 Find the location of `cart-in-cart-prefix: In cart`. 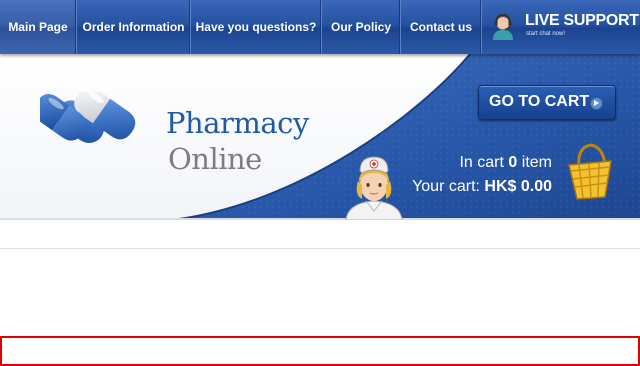

cart-in-cart-prefix: In cart is located at coordinates (481, 162).